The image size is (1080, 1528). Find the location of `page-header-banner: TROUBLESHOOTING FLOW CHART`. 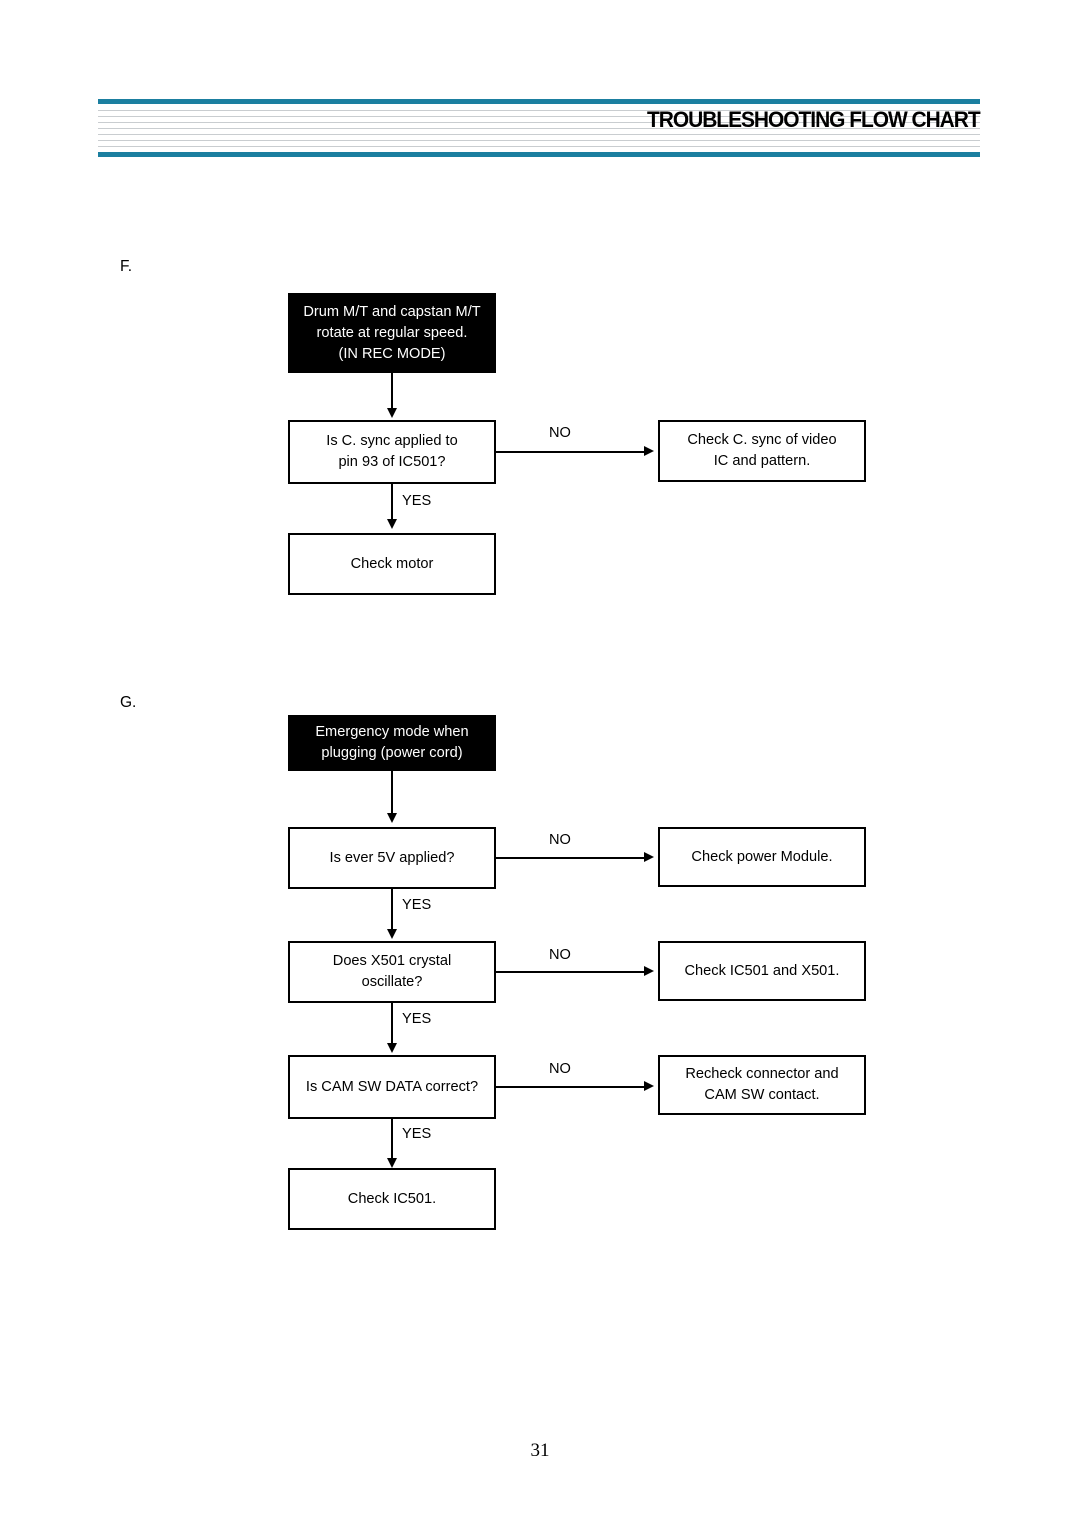

page-header-banner: TROUBLESHOOTING FLOW CHART is located at coordinates (539, 128).